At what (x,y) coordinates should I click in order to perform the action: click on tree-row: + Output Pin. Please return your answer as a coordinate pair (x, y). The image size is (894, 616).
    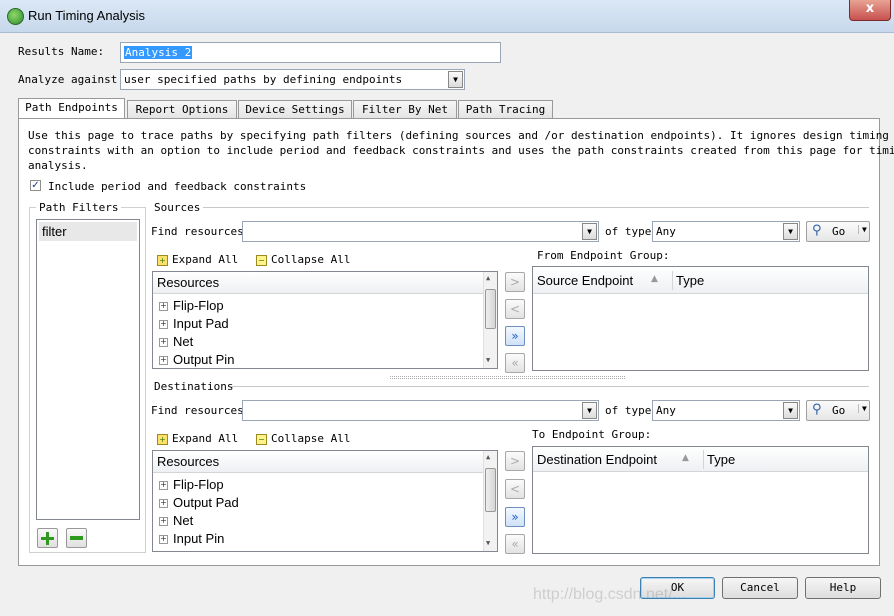
    Looking at the image, I should click on (193, 360).